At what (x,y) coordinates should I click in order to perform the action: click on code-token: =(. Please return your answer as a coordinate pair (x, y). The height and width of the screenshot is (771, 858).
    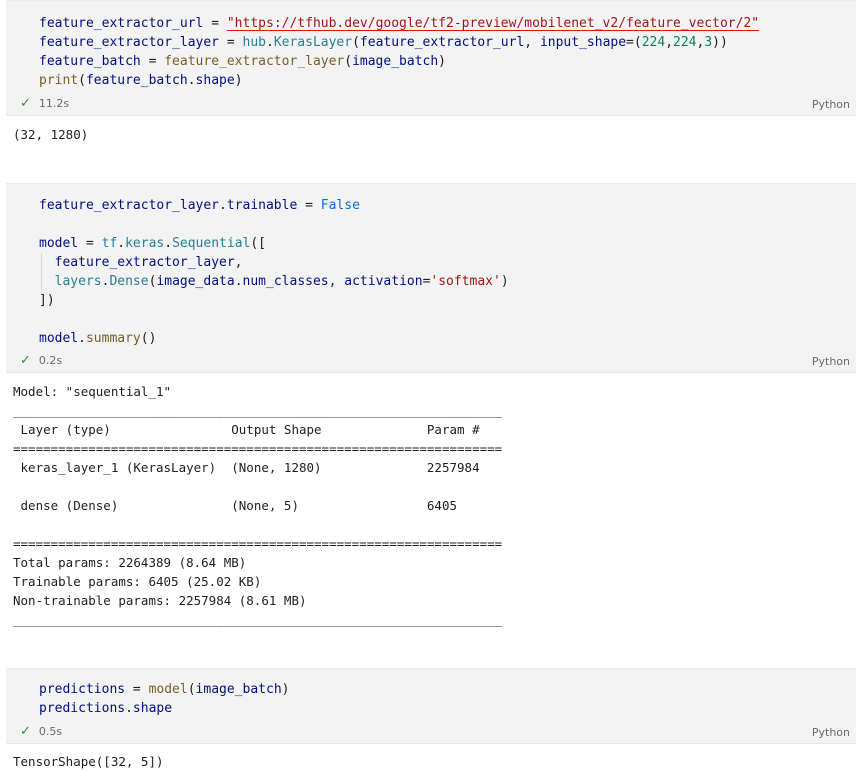
    Looking at the image, I should click on (634, 42).